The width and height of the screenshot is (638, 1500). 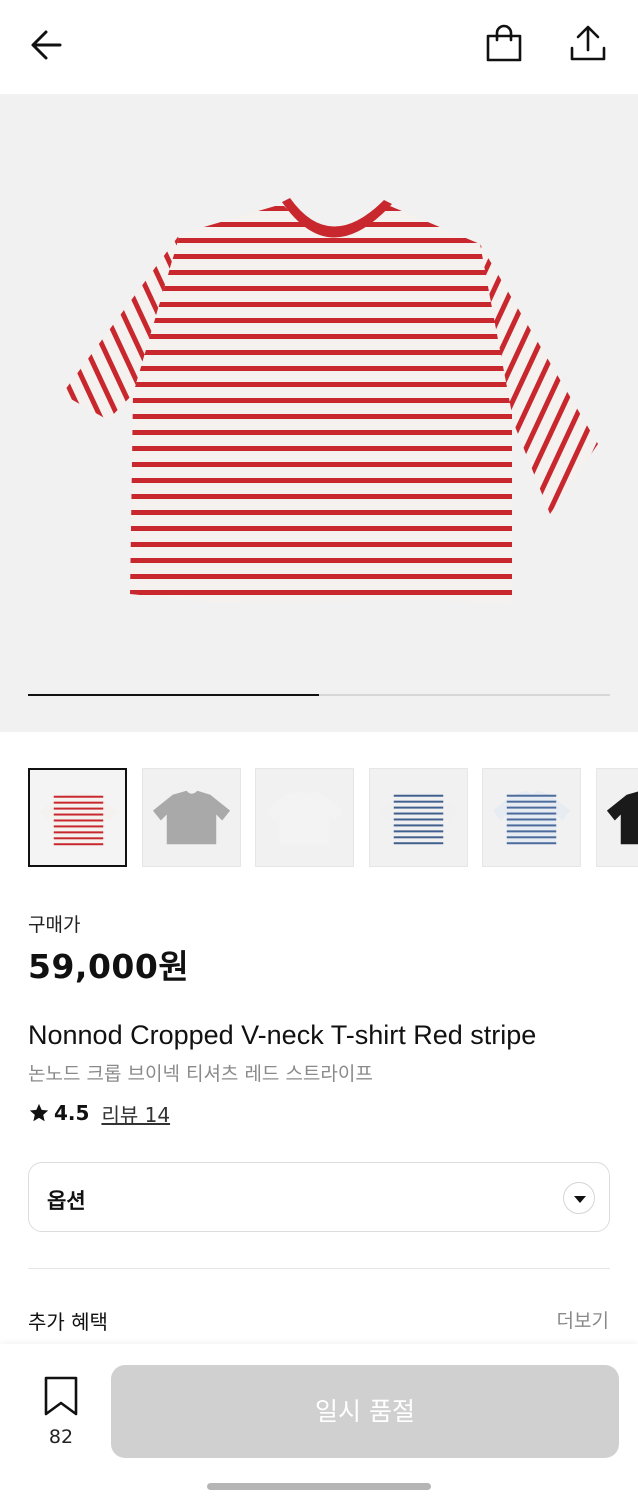 I want to click on shopping-bag-icon, so click(x=504, y=43).